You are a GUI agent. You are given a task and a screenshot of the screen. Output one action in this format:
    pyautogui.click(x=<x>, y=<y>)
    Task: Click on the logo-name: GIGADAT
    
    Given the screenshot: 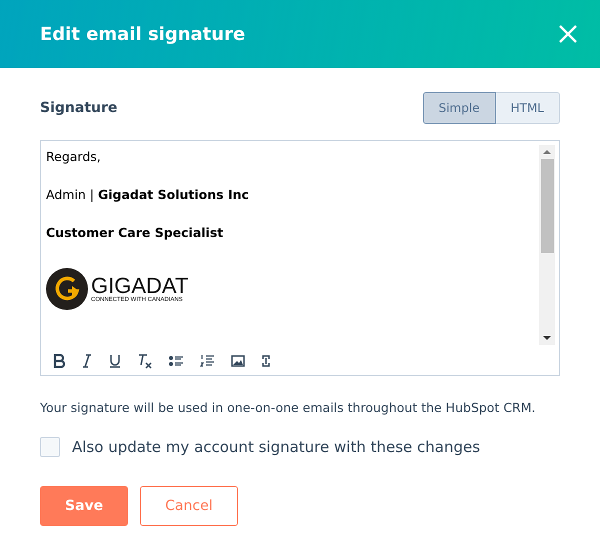 What is the action you would take?
    pyautogui.click(x=139, y=286)
    